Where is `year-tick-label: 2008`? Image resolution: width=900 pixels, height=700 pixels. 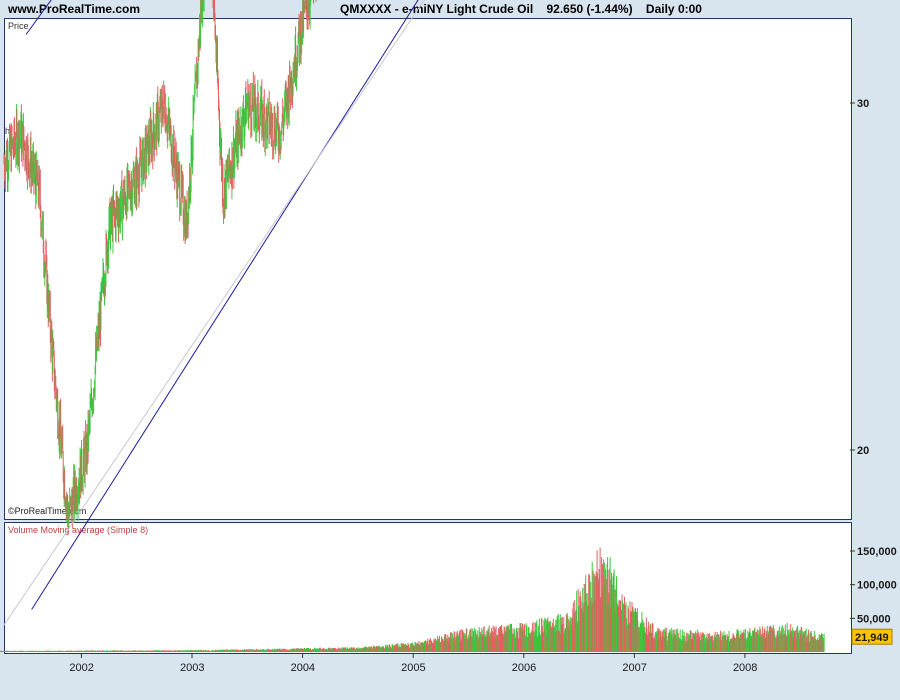 year-tick-label: 2008 is located at coordinates (745, 668).